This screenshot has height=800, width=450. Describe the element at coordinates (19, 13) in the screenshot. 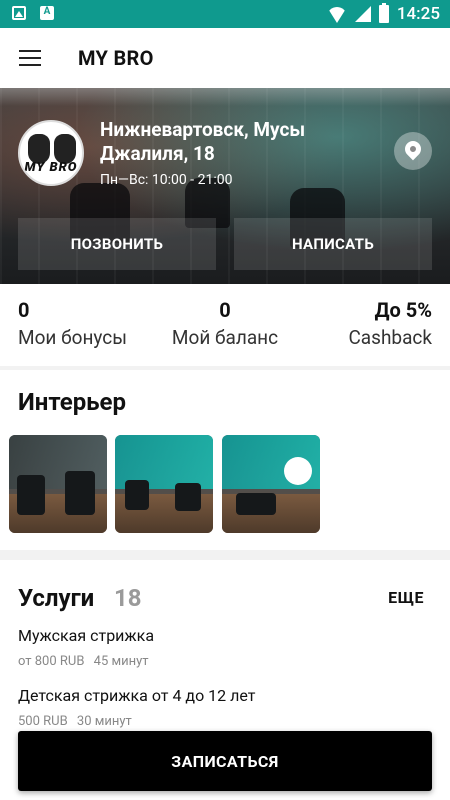

I see `image-notification-icon` at that location.